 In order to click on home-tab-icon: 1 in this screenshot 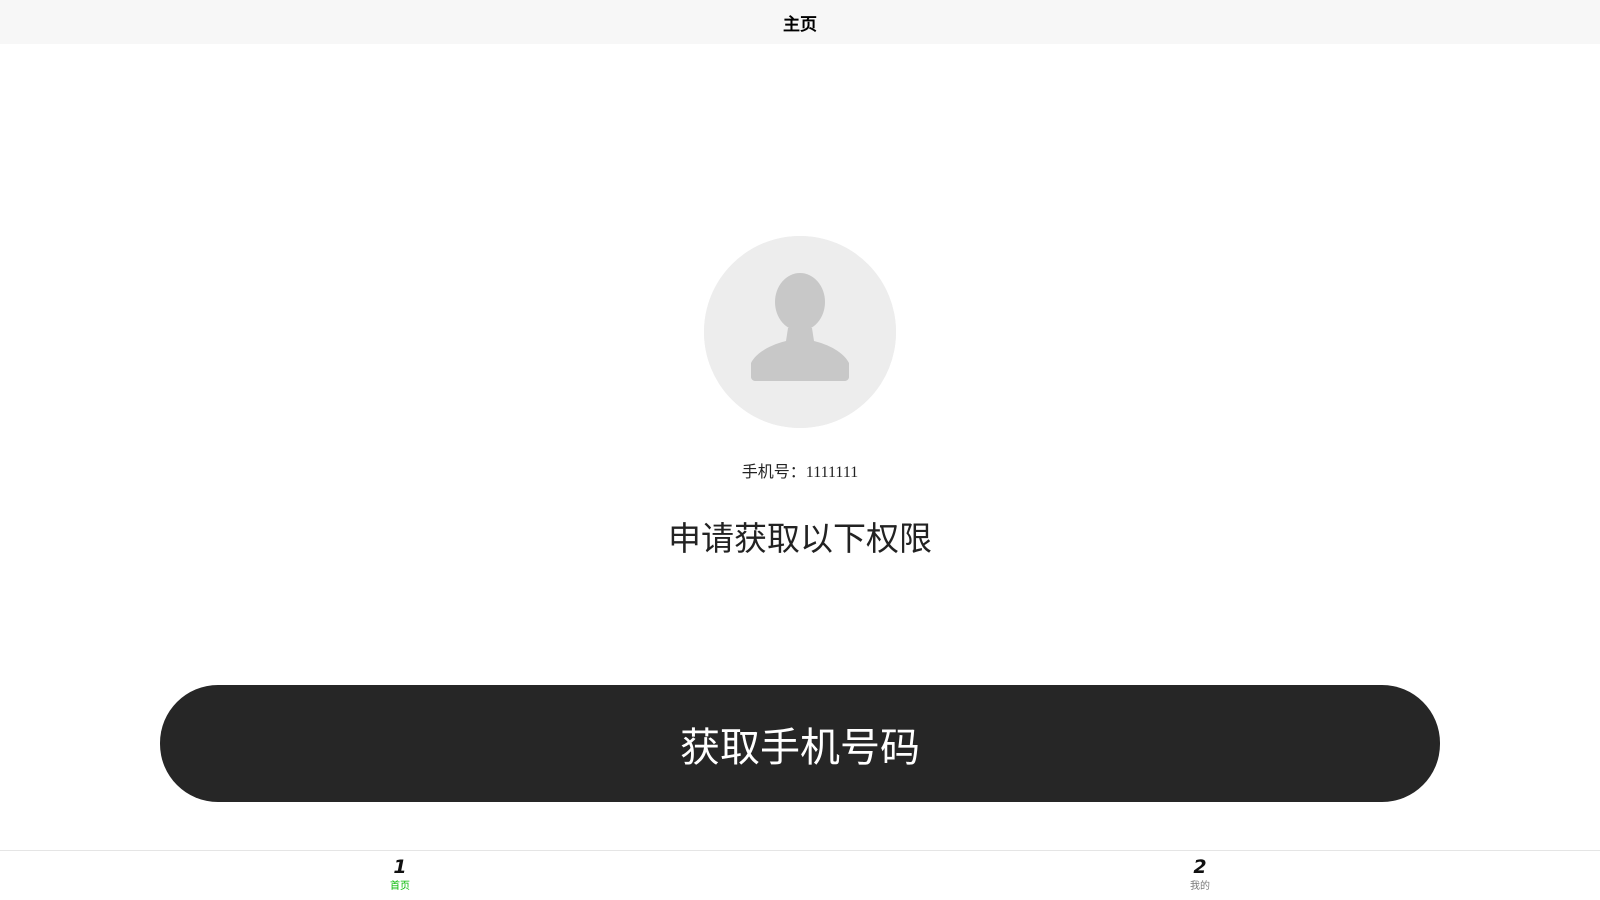, I will do `click(400, 867)`.